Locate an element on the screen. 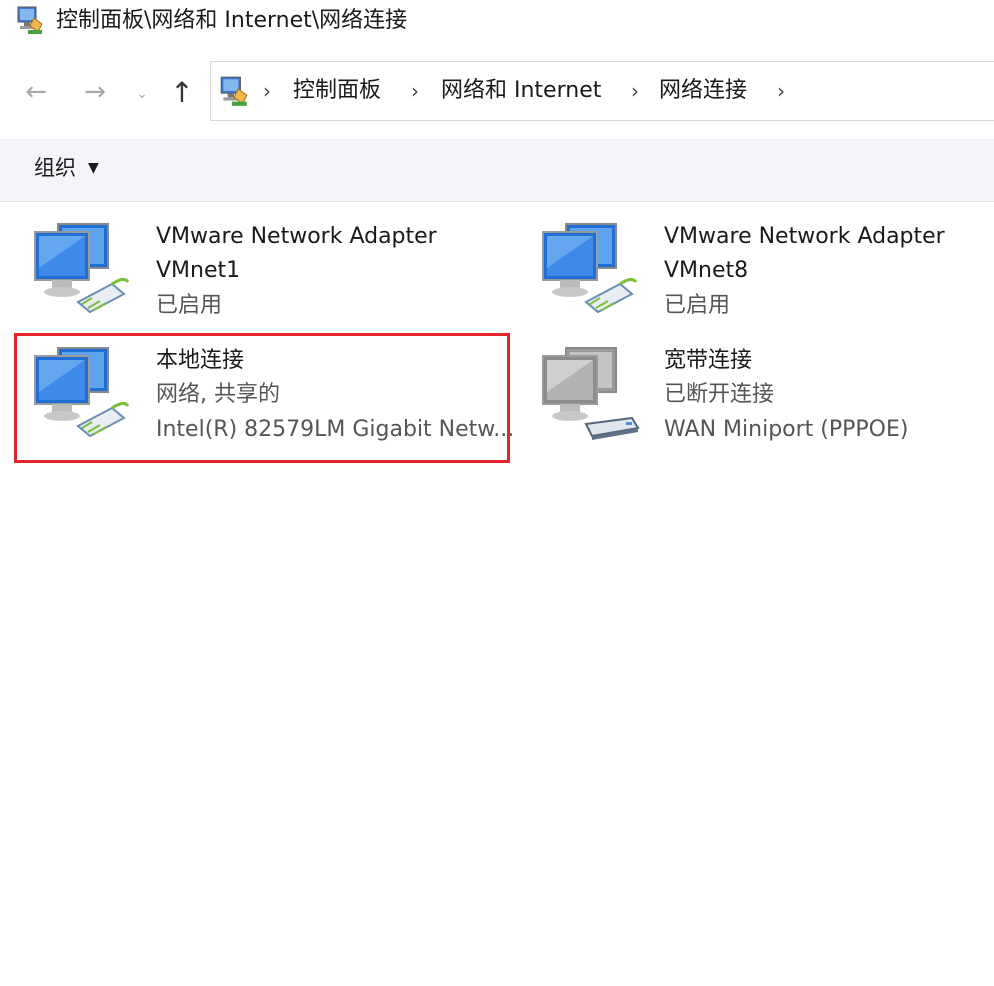  caret-down-icon: ▼ is located at coordinates (93, 168).